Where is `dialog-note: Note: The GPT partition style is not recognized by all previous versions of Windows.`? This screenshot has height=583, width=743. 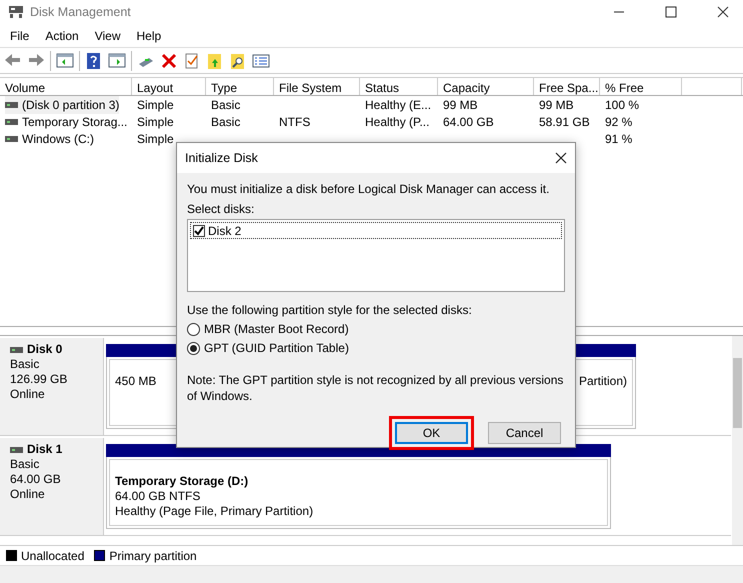 dialog-note: Note: The GPT partition style is not recognized by all previous versions of Windows. is located at coordinates (375, 388).